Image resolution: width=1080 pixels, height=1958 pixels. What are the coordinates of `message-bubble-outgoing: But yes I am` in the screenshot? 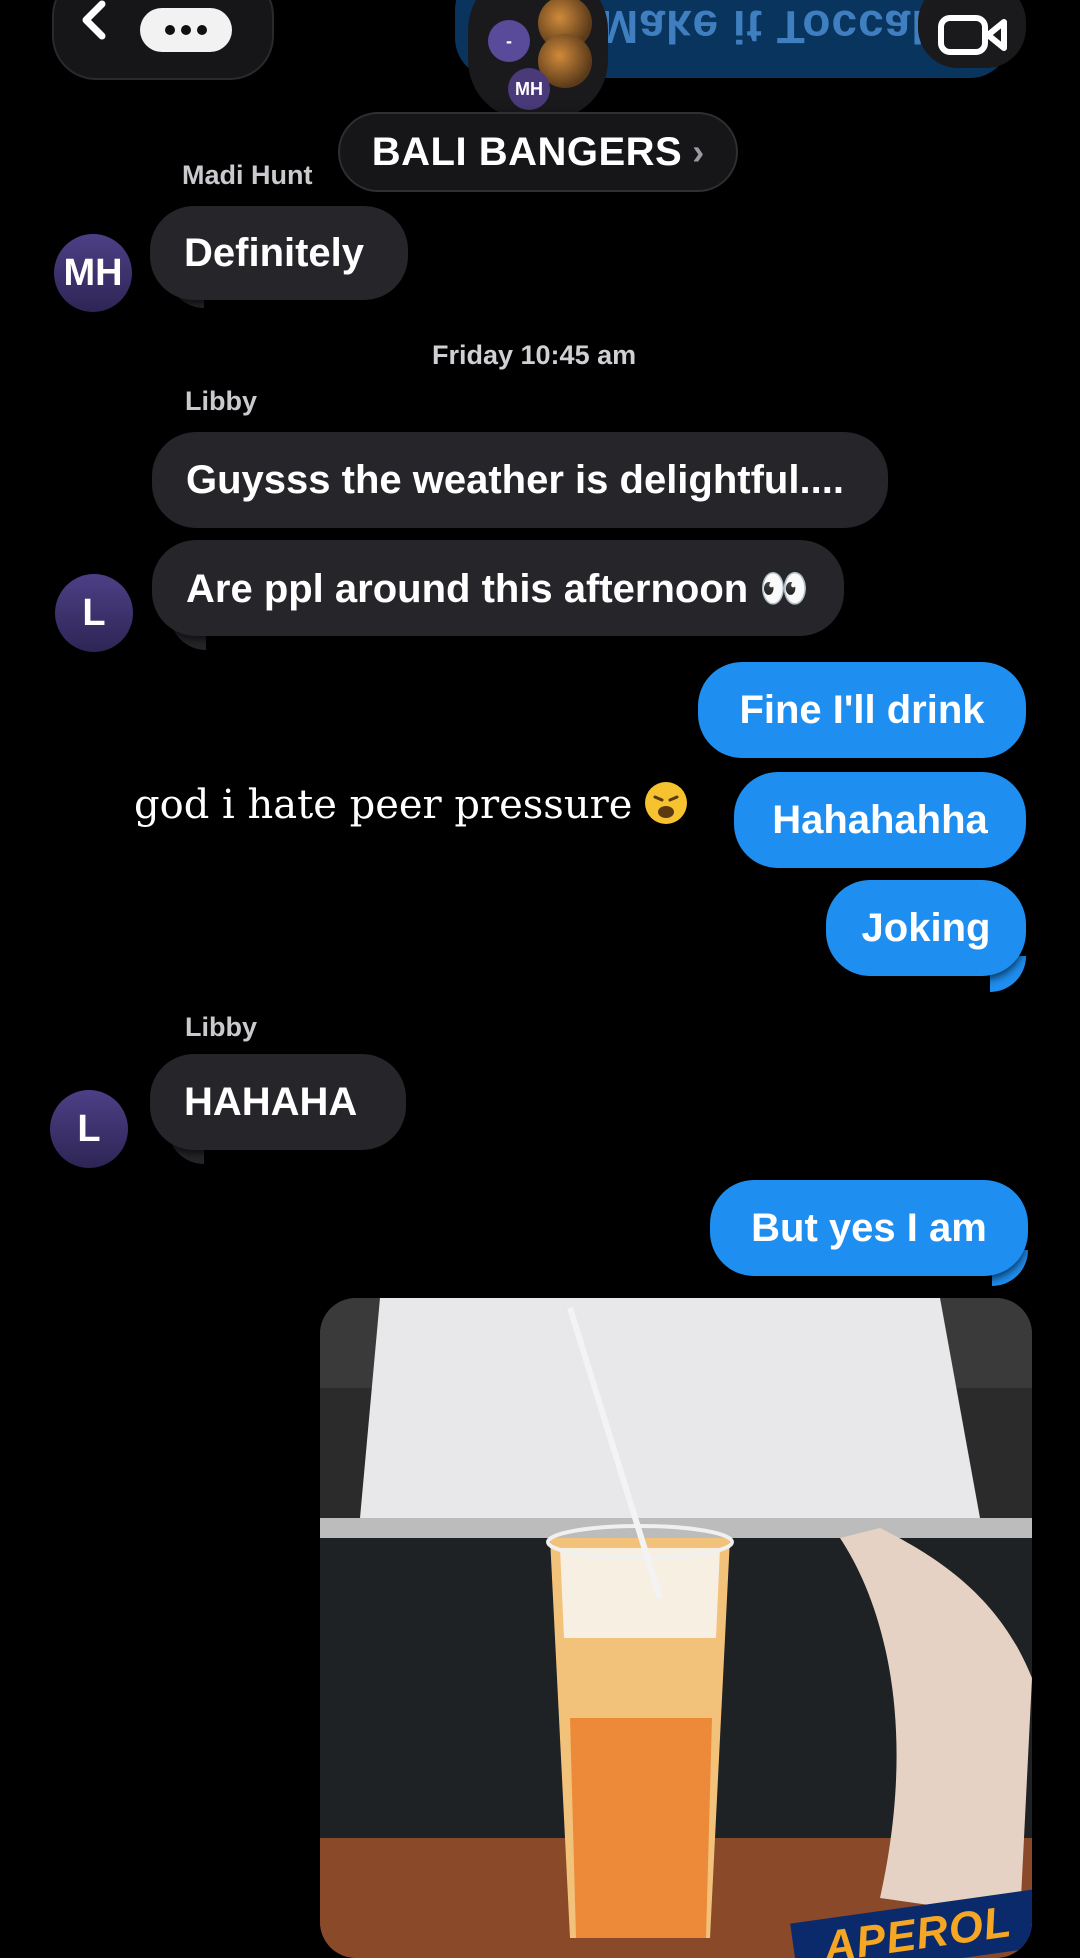 It's located at (869, 1228).